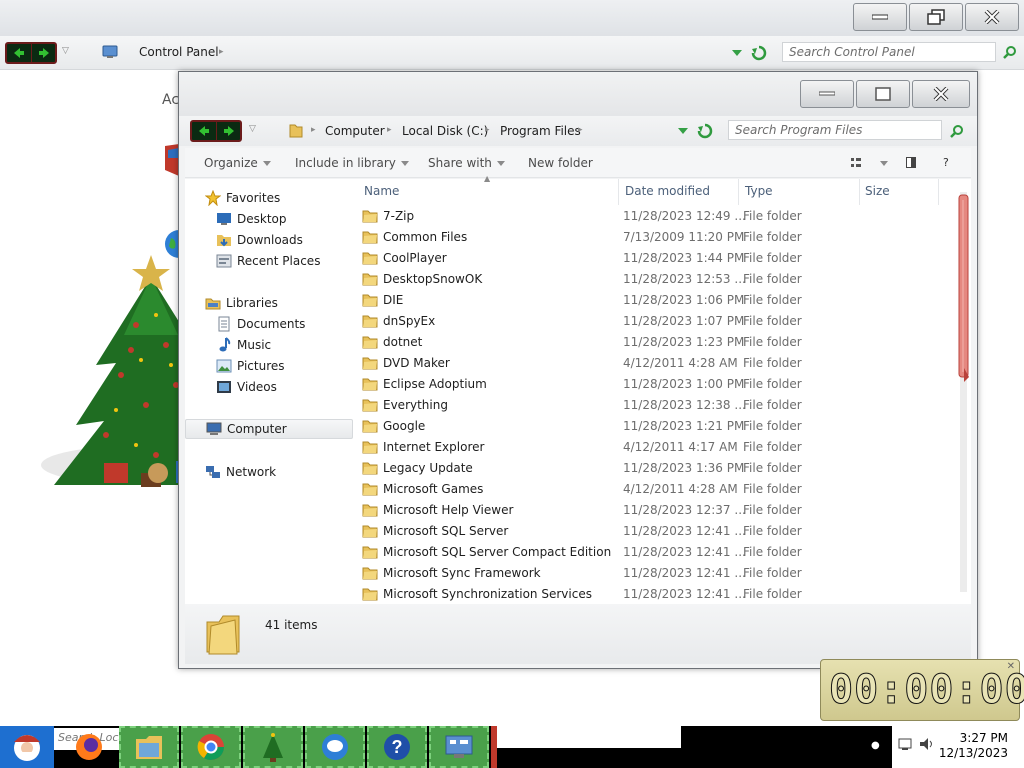 This screenshot has width=1024, height=768. I want to click on nav-music: Music, so click(269, 345).